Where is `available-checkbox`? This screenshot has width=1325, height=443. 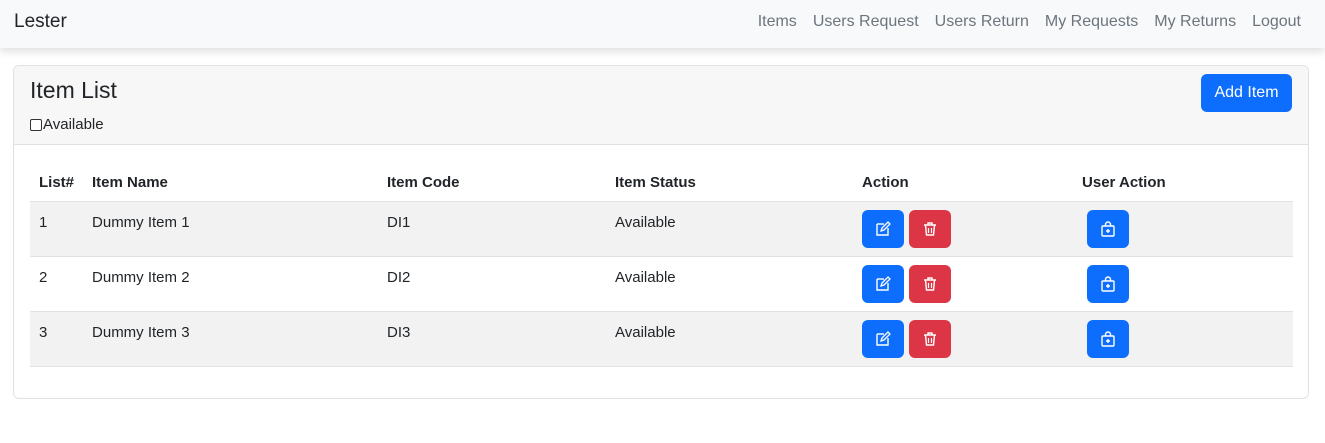 available-checkbox is located at coordinates (36, 124).